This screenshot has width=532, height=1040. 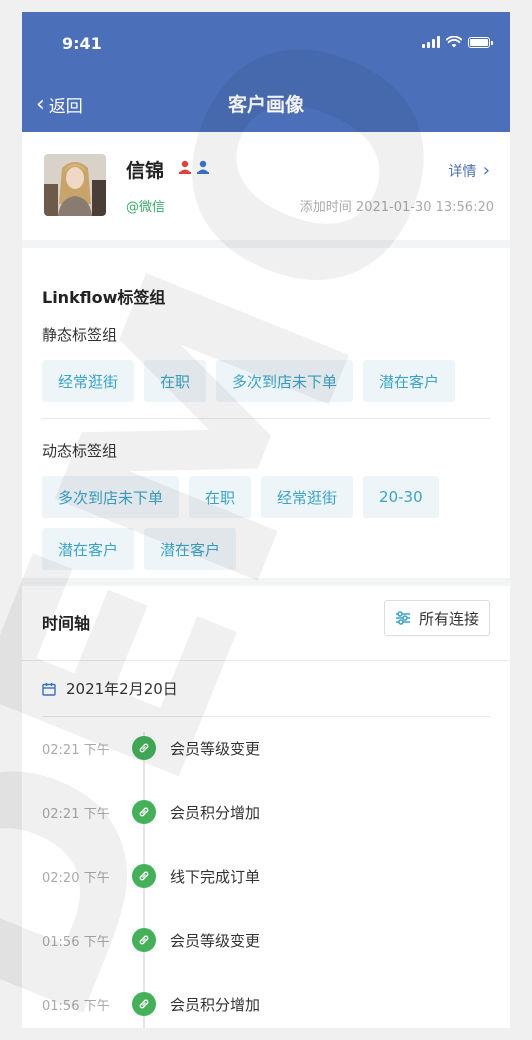 I want to click on status-time: 9:41, so click(x=82, y=43).